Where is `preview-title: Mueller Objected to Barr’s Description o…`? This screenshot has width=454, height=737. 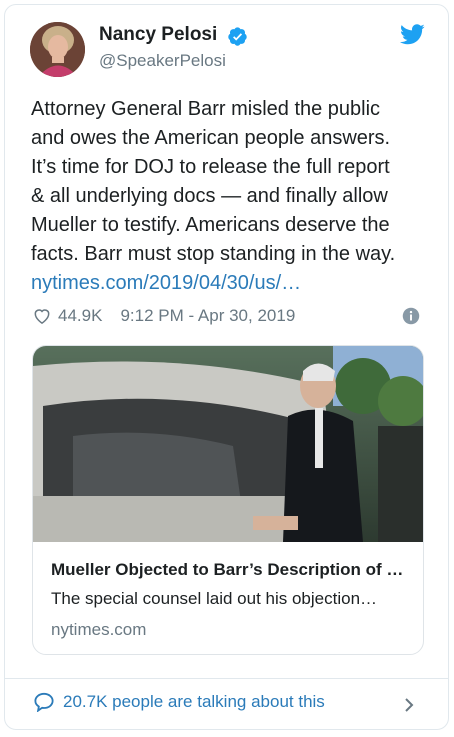
preview-title: Mueller Objected to Barr’s Description o… is located at coordinates (231, 570).